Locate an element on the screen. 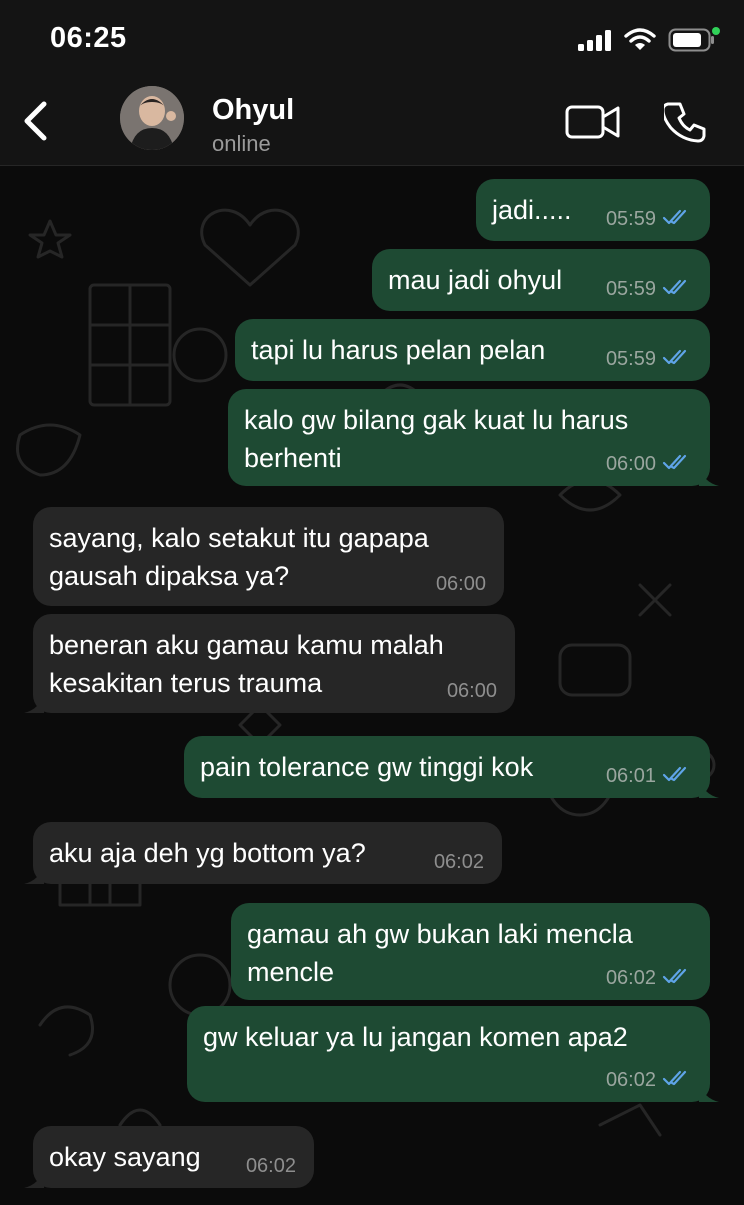 The height and width of the screenshot is (1205, 744). back-button is located at coordinates (35, 123).